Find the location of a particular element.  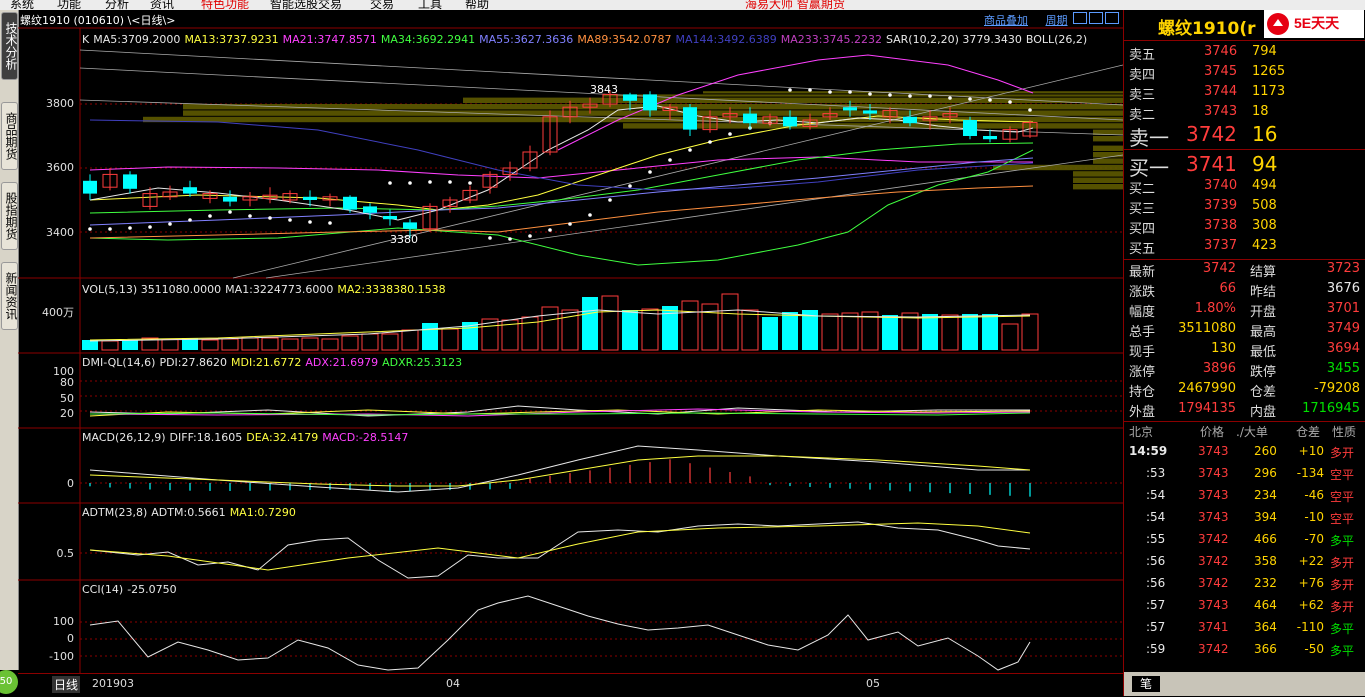

menu-item-analysis: 分析 is located at coordinates (117, 5).